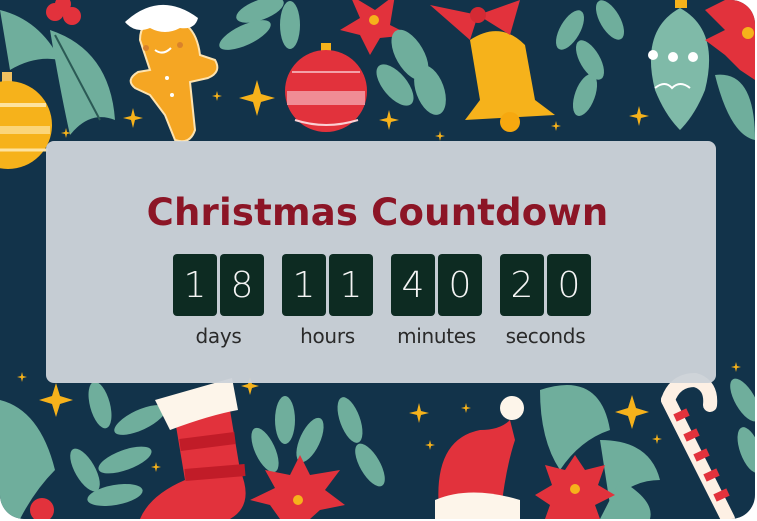 The width and height of the screenshot is (757, 521). I want to click on digit-box: 2, so click(522, 285).